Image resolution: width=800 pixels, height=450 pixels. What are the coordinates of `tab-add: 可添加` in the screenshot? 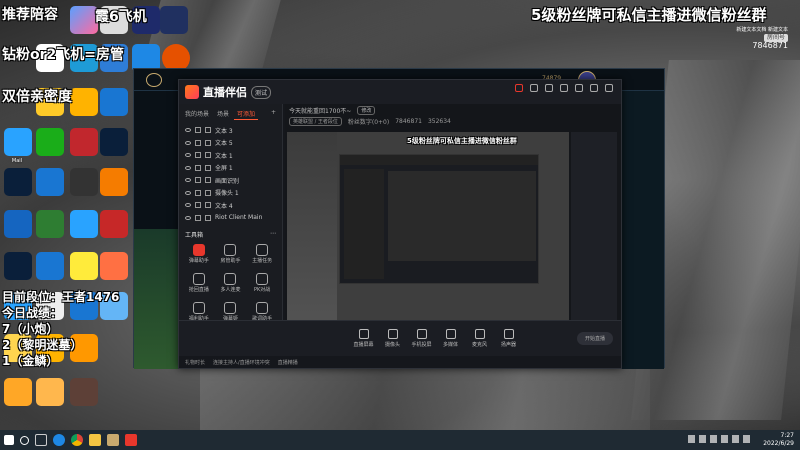 It's located at (246, 114).